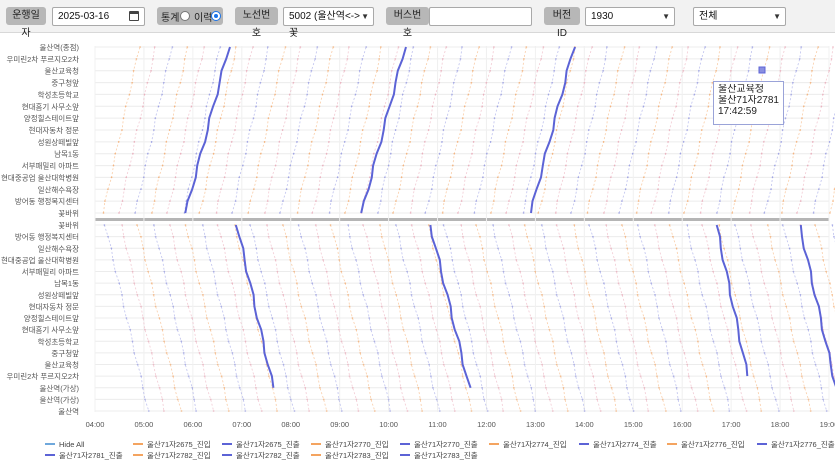 This screenshot has height=462, width=835. I want to click on legend-item: 울산71자2782_진입, so click(172, 456).